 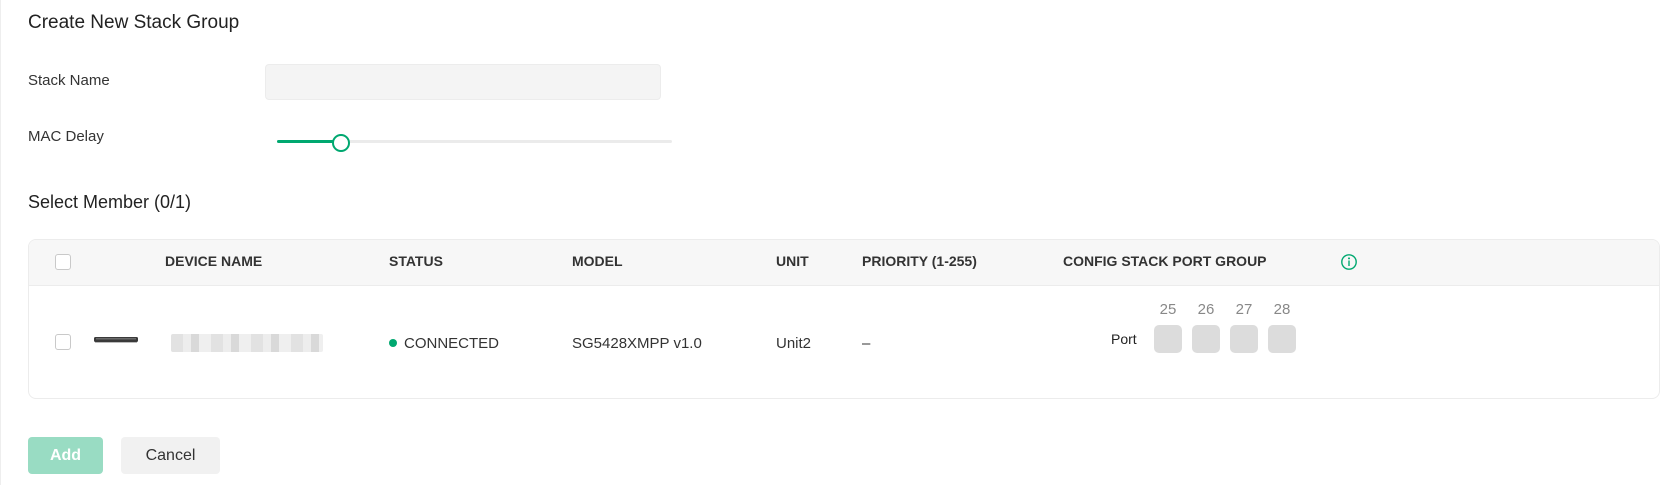 I want to click on stack-name-label: Stack Name, so click(x=69, y=80).